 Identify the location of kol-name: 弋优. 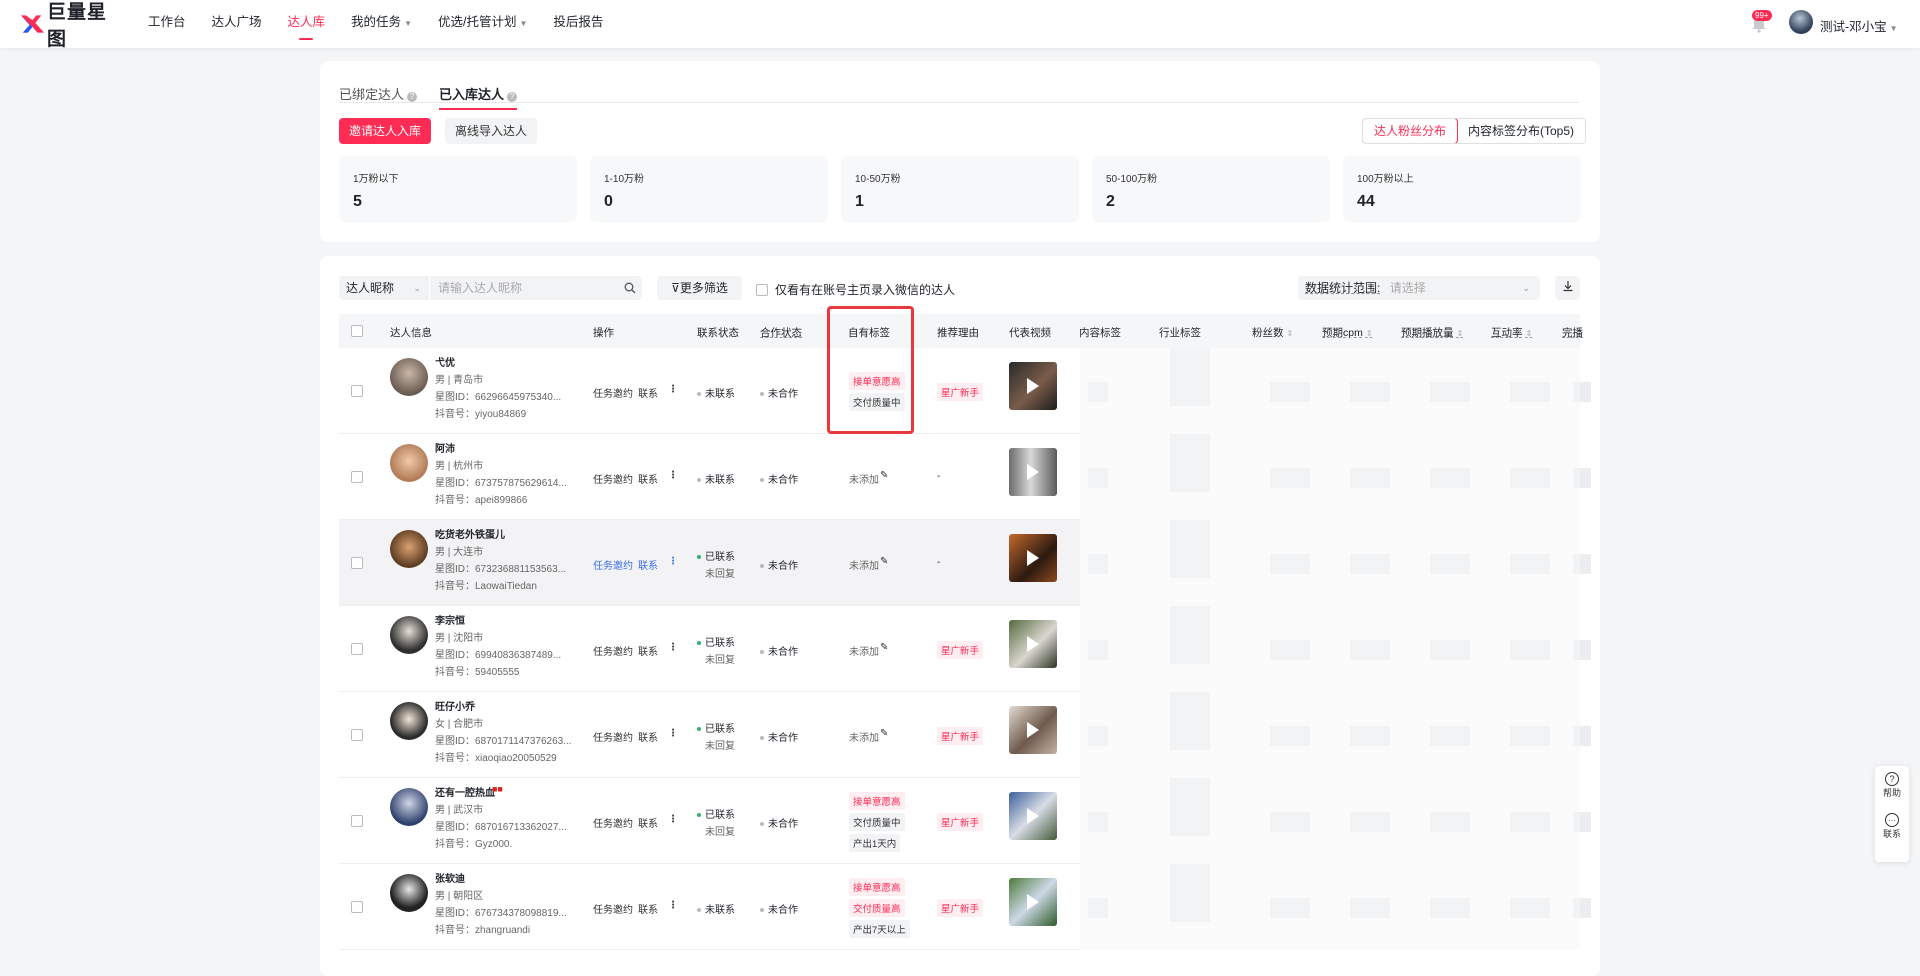
(445, 361).